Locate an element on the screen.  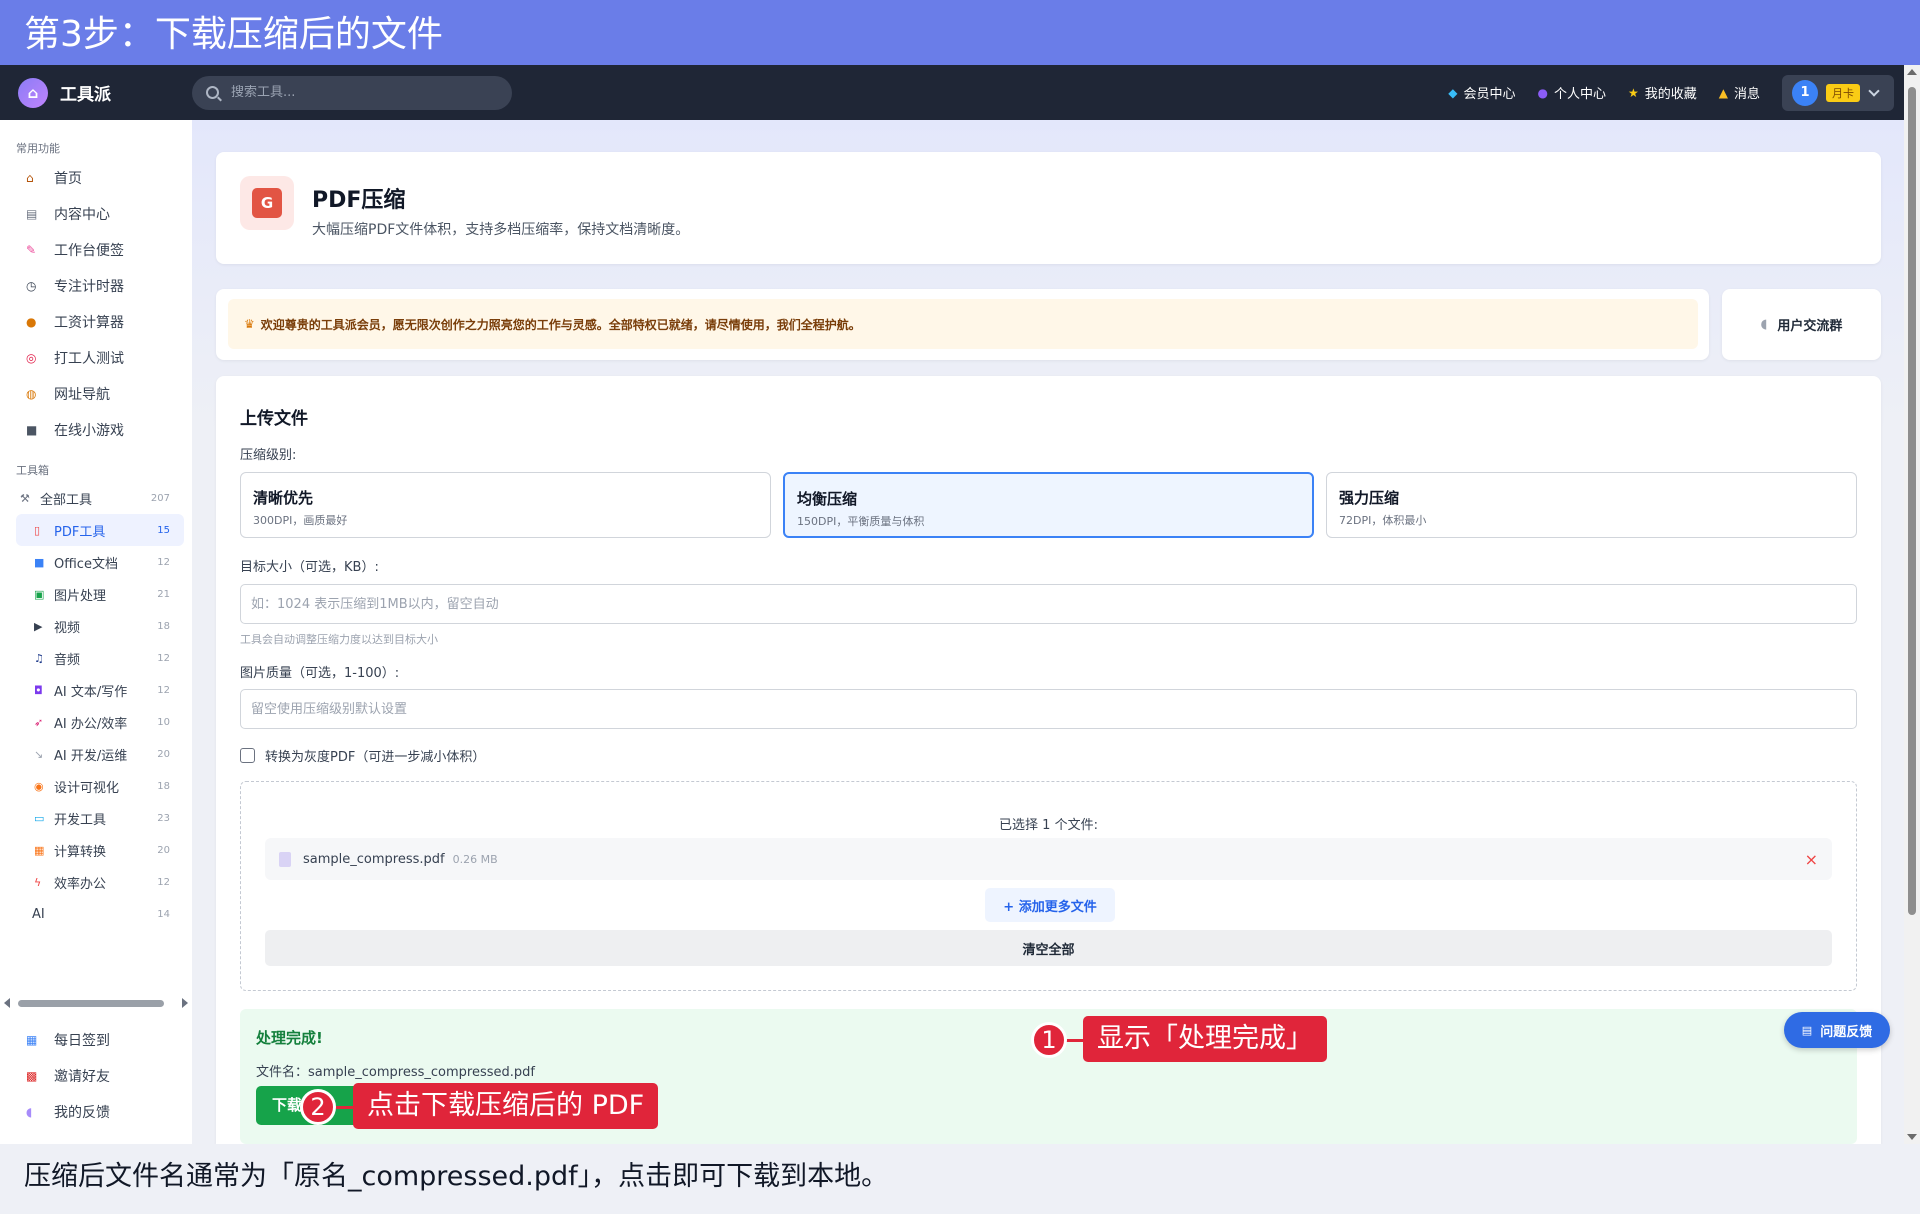
sidebar-tool-design: ◉ 设计可视化 18 is located at coordinates (100, 786).